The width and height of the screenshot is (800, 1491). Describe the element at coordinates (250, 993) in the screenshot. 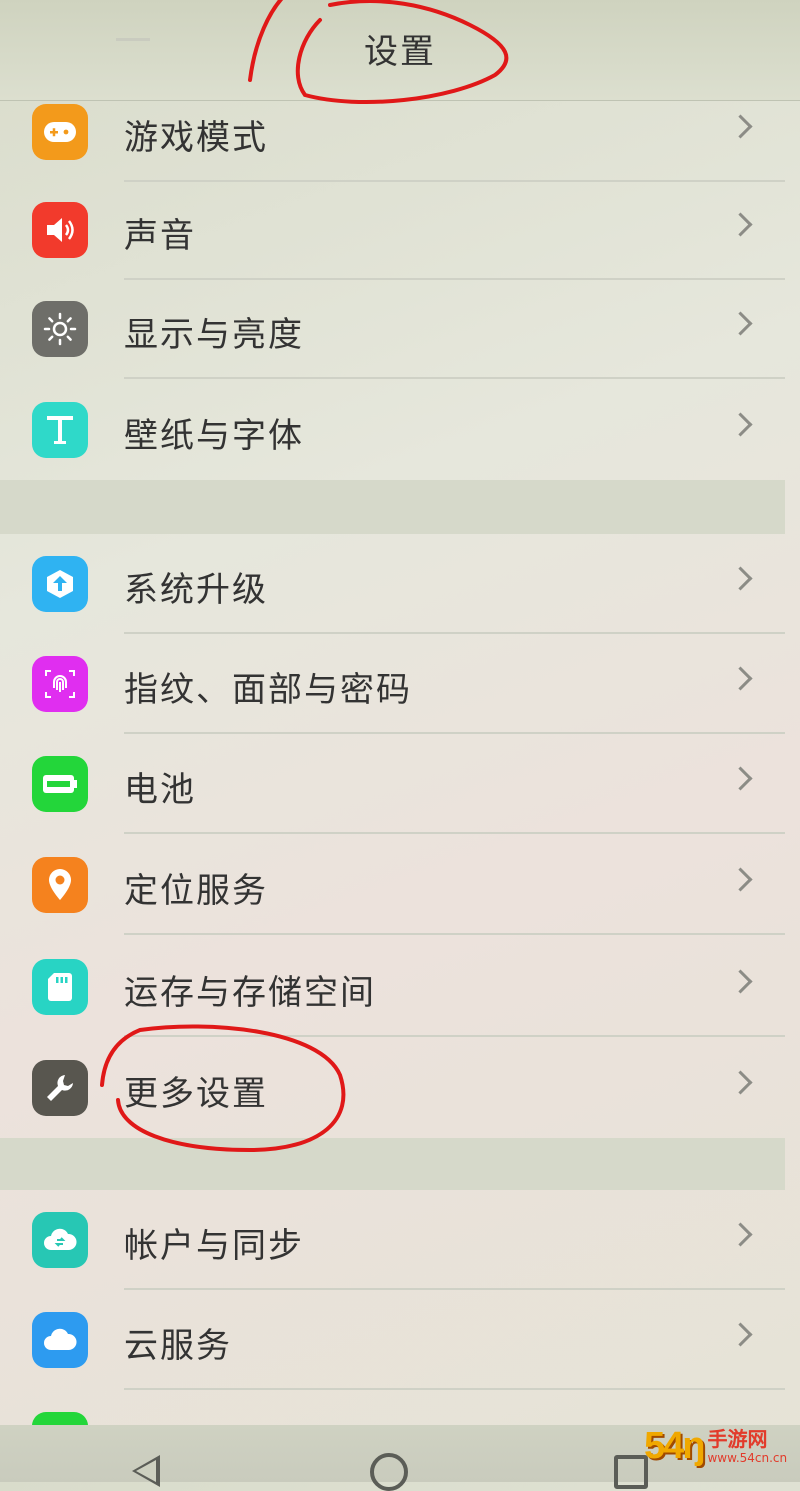

I see `settings-item-label: 运存与存储空间` at that location.